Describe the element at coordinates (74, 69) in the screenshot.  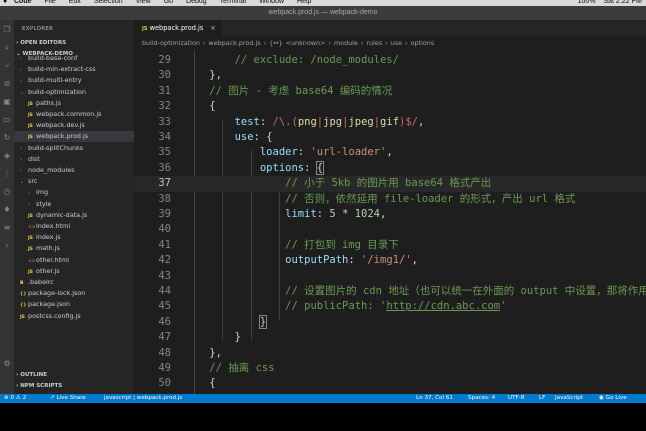
I see `tree-folder: › build-min-extract-css` at that location.